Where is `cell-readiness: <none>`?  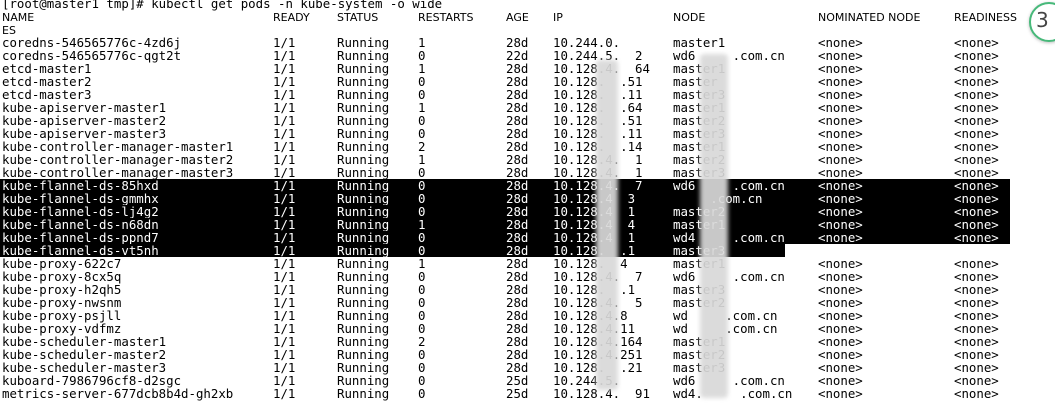
cell-readiness: <none> is located at coordinates (976, 393).